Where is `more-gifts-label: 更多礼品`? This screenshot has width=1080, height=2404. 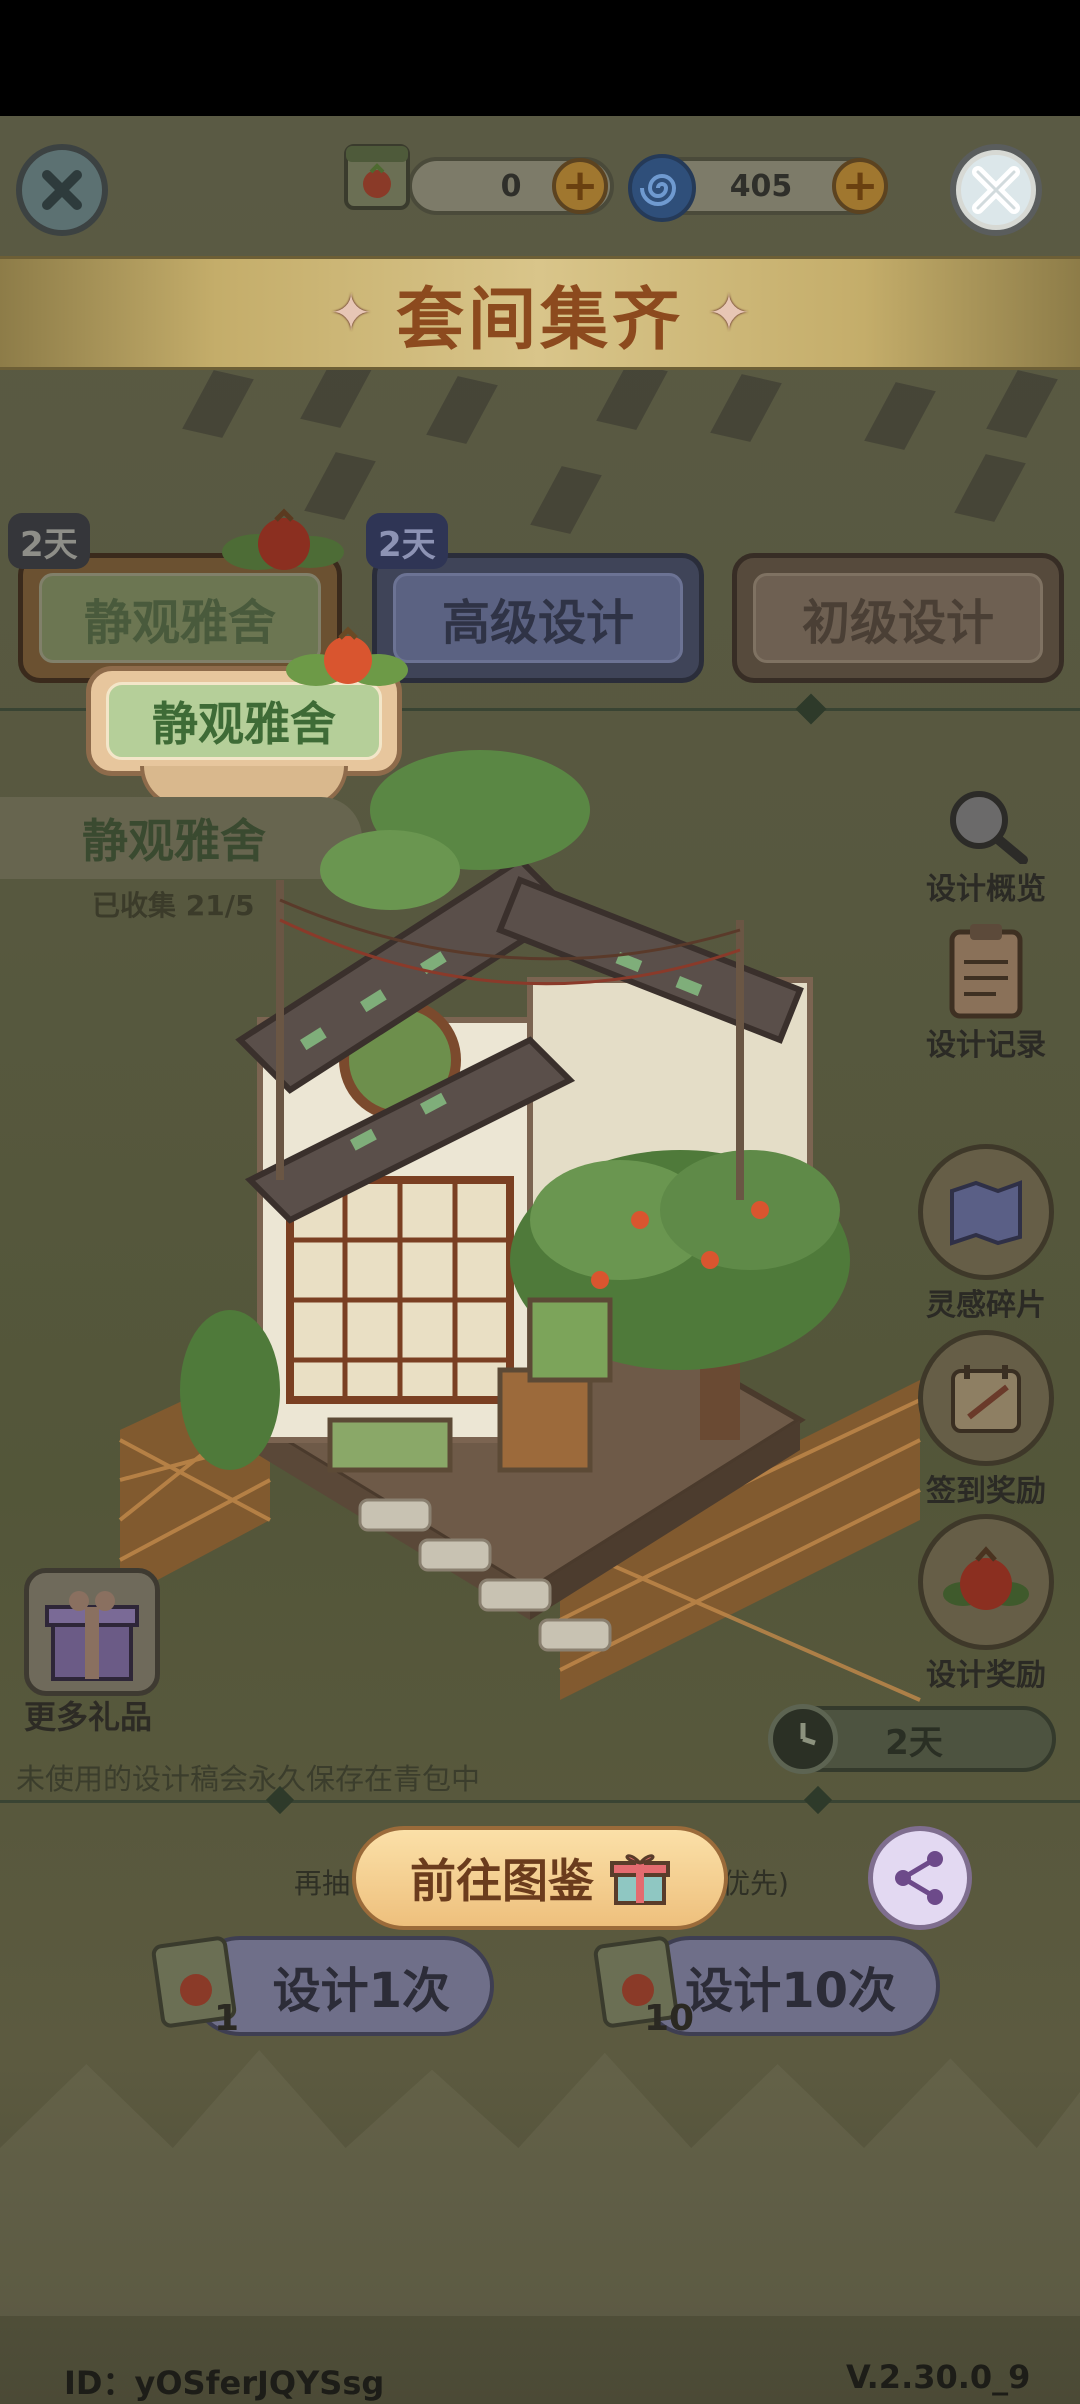
more-gifts-label: 更多礼品 is located at coordinates (88, 1717).